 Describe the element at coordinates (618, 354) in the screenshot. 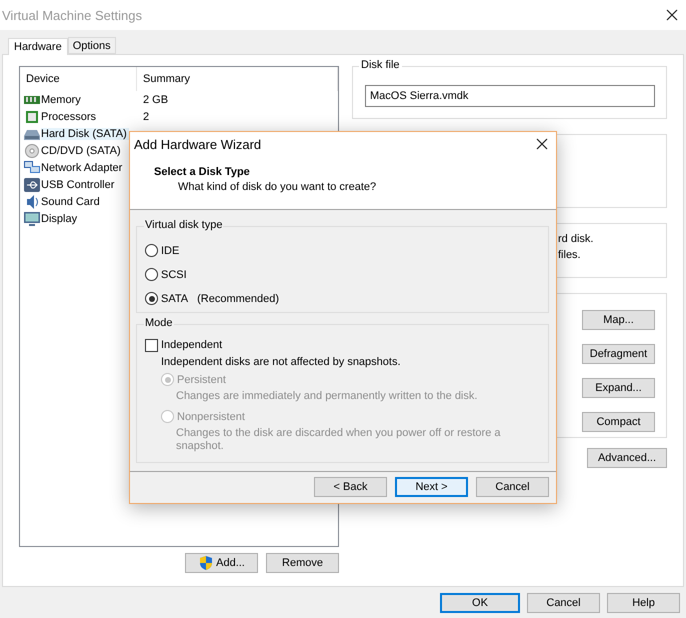

I see `utility-button: Defragment` at that location.